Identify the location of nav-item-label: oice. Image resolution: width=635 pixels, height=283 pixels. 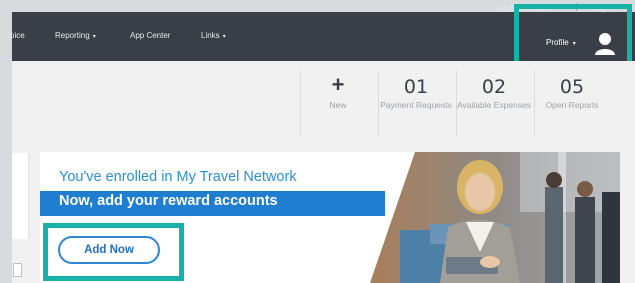
(17, 35).